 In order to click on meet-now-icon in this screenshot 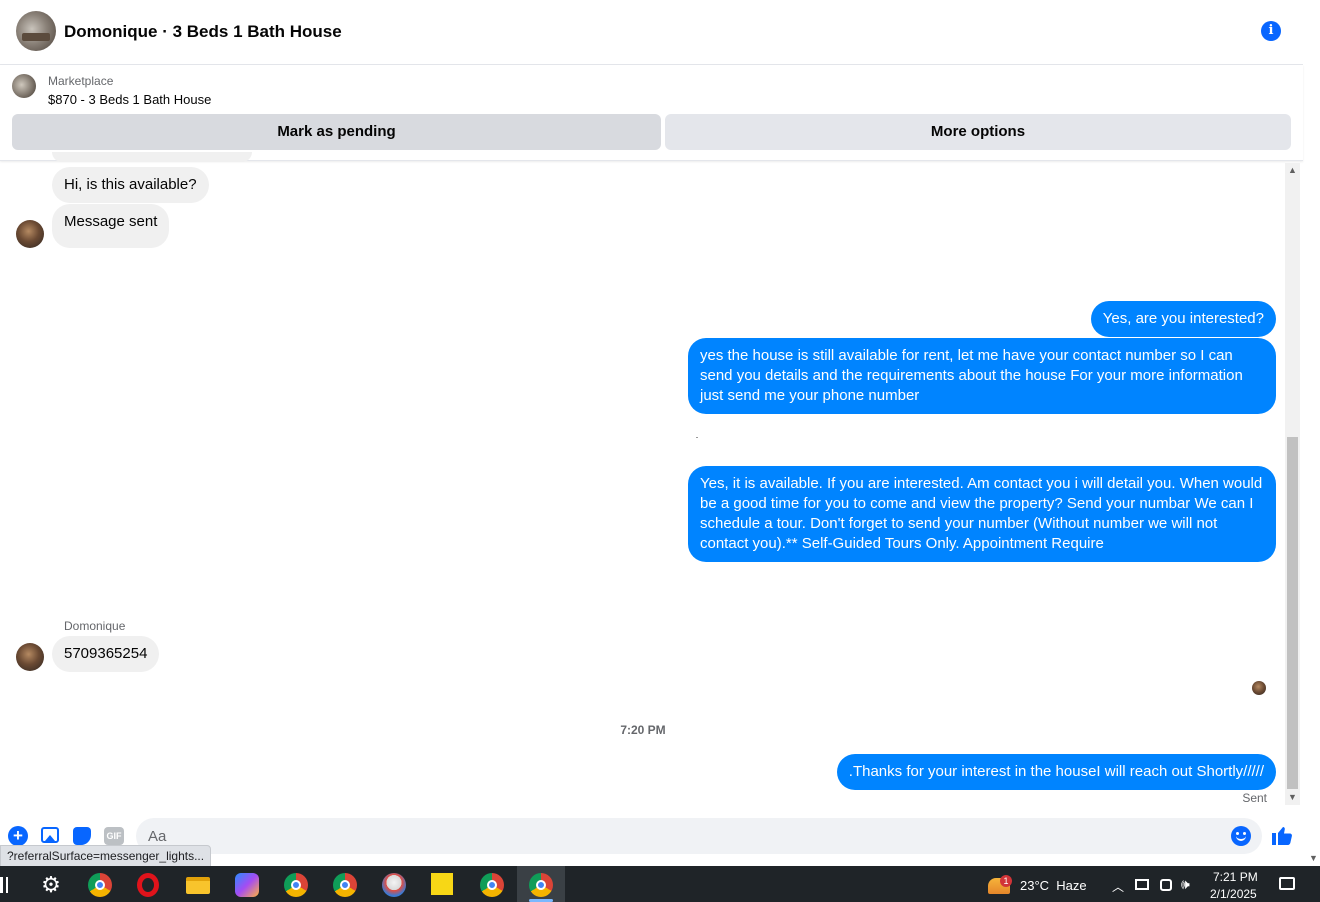, I will do `click(1166, 885)`.